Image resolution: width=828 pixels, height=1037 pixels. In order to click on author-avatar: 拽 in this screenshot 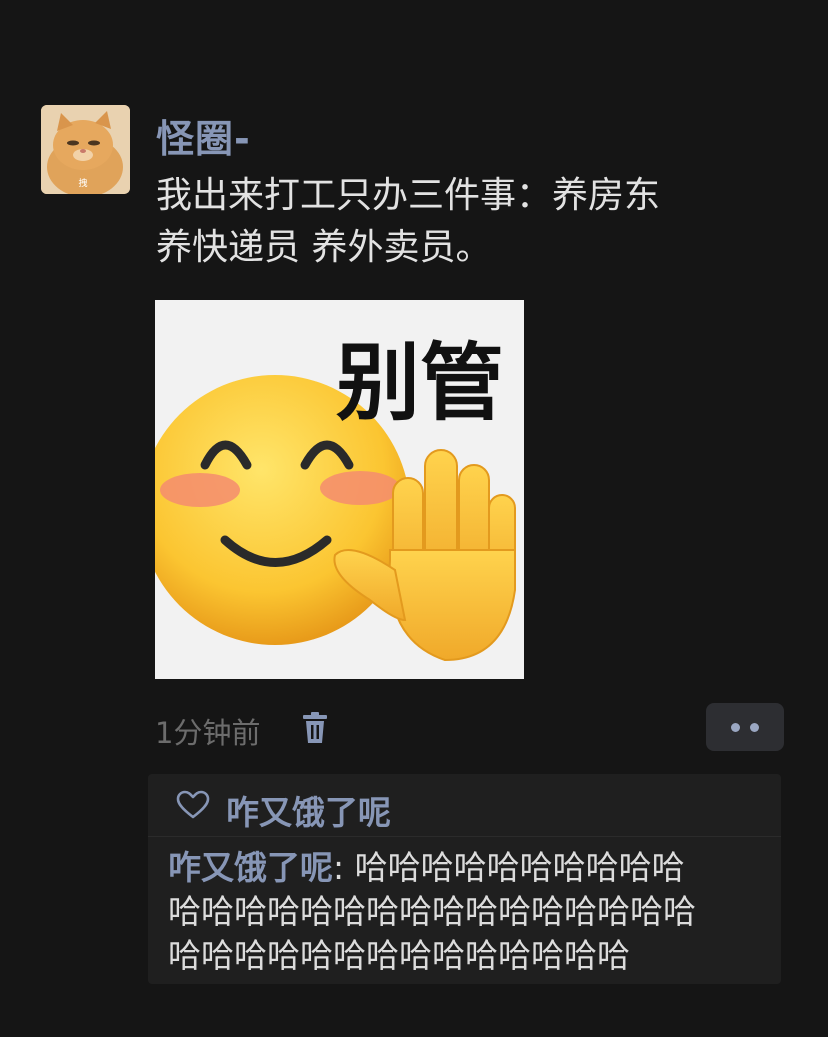, I will do `click(85, 149)`.